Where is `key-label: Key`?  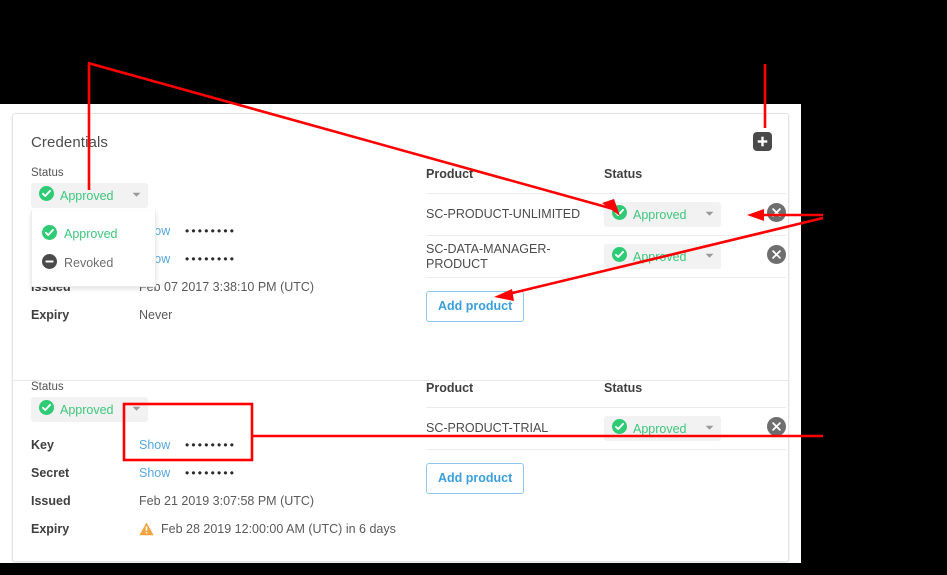 key-label: Key is located at coordinates (42, 445).